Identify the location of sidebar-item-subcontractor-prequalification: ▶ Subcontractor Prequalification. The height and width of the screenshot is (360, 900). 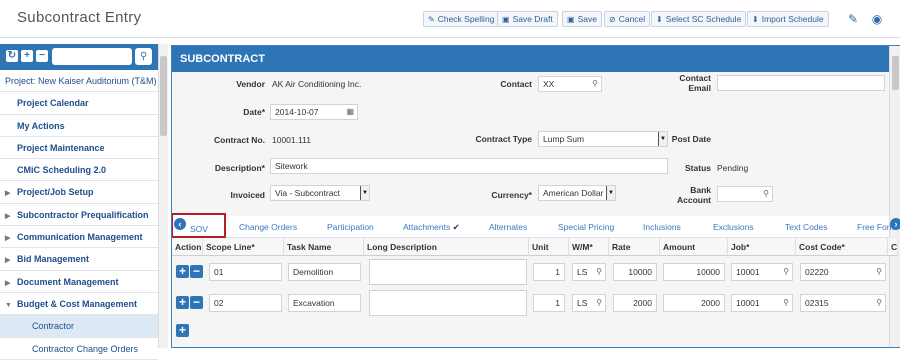
(79, 215).